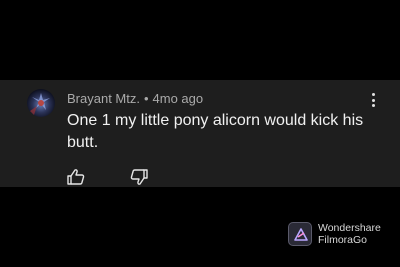  Describe the element at coordinates (103, 98) in the screenshot. I see `author-name: Brayant Mtz.` at that location.